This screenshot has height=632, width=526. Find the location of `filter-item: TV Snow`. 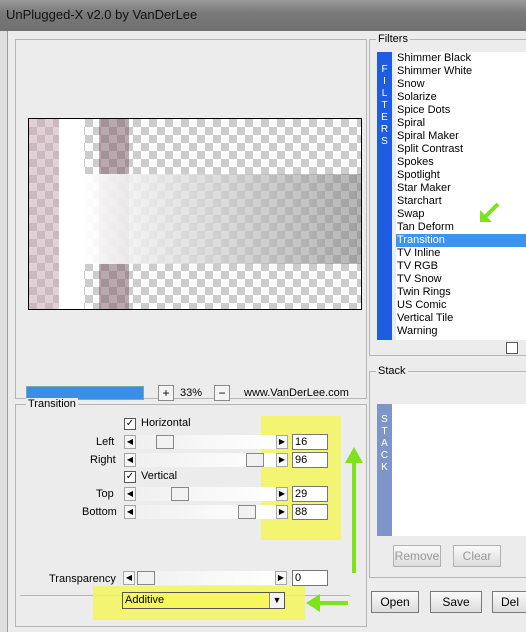

filter-item: TV Snow is located at coordinates (461, 279).